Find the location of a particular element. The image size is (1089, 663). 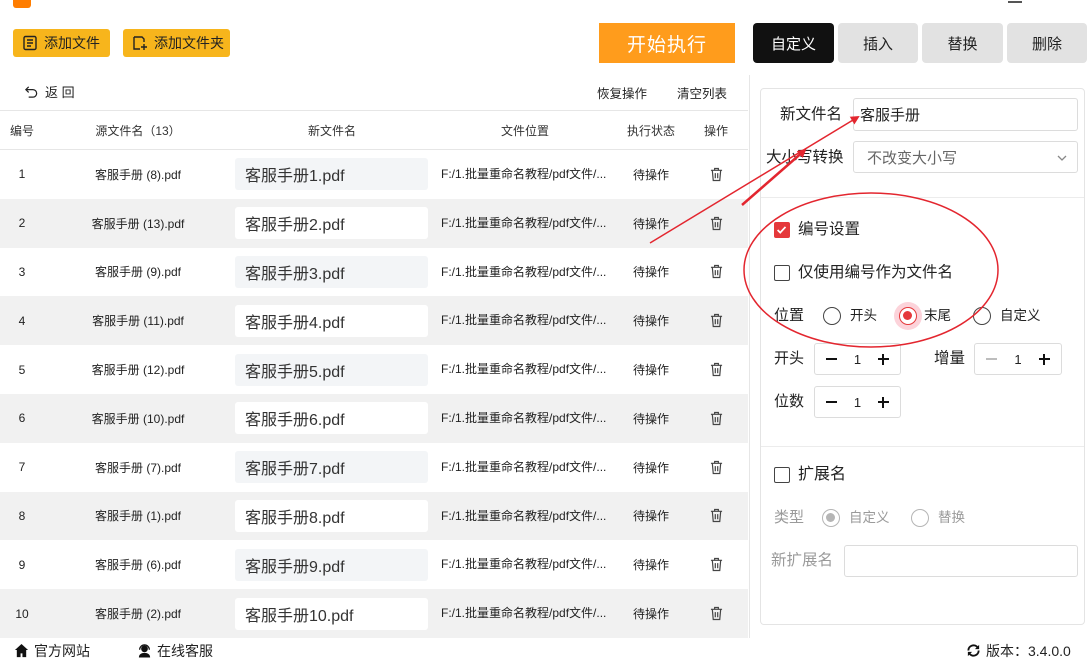

numbering-checkbox is located at coordinates (782, 230).